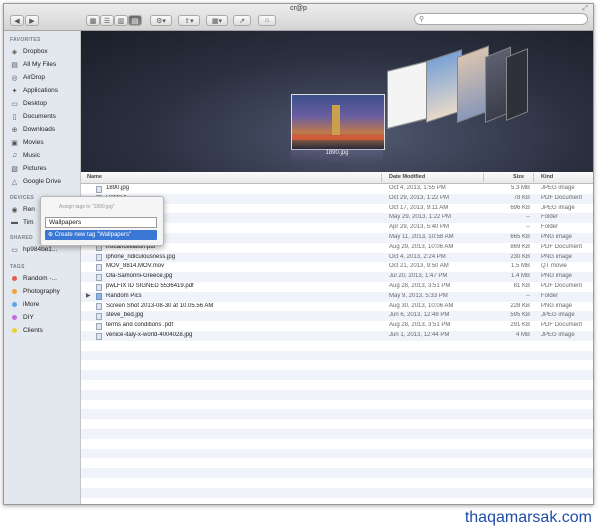 Image resolution: width=600 pixels, height=529 pixels. I want to click on sidebar-tag-diy: DIY, so click(44, 317).